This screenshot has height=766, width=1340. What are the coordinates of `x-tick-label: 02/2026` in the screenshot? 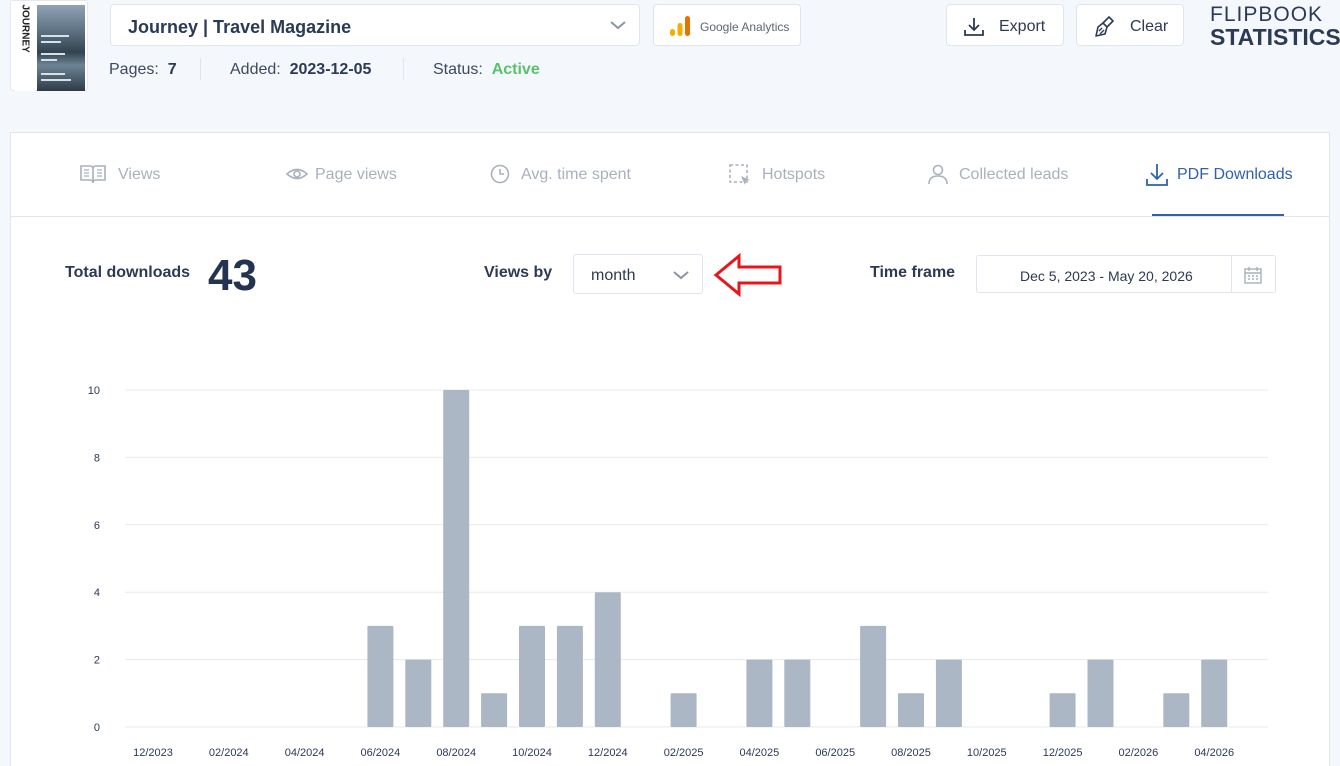 It's located at (1139, 753).